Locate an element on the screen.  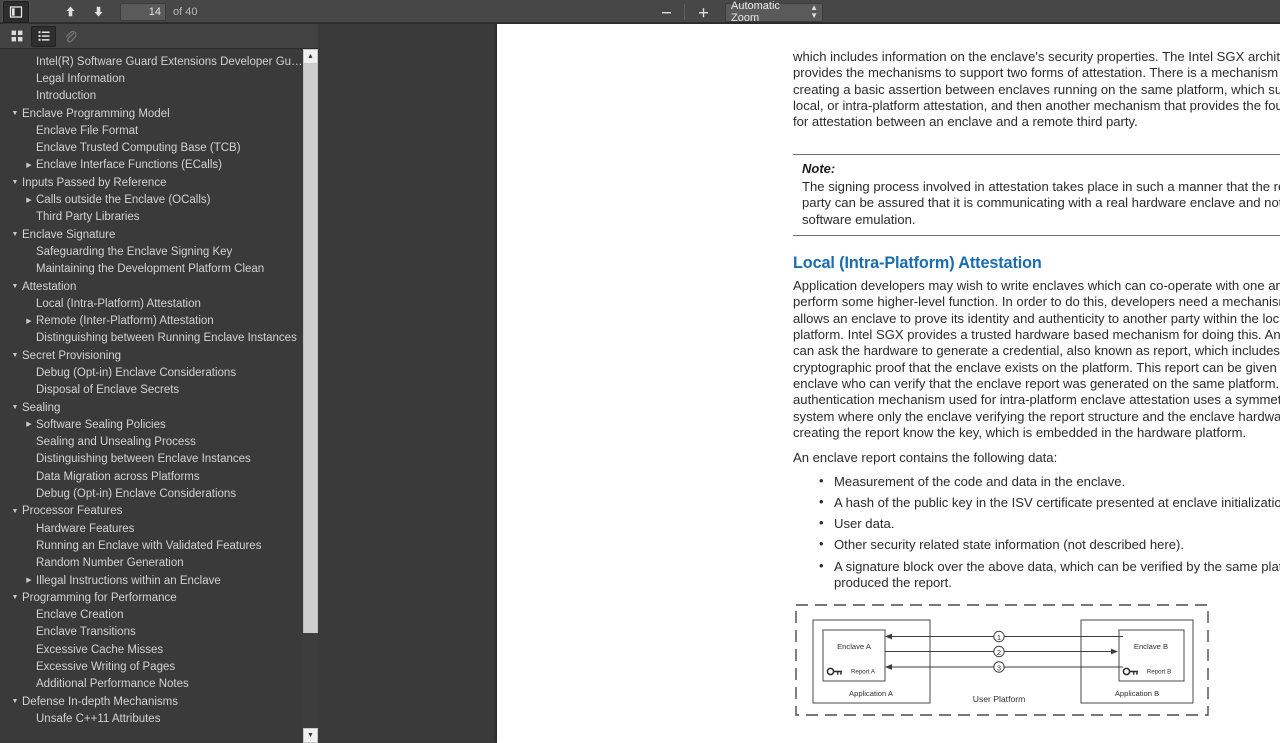
outline-item: Data Migration across Platforms is located at coordinates (151, 476).